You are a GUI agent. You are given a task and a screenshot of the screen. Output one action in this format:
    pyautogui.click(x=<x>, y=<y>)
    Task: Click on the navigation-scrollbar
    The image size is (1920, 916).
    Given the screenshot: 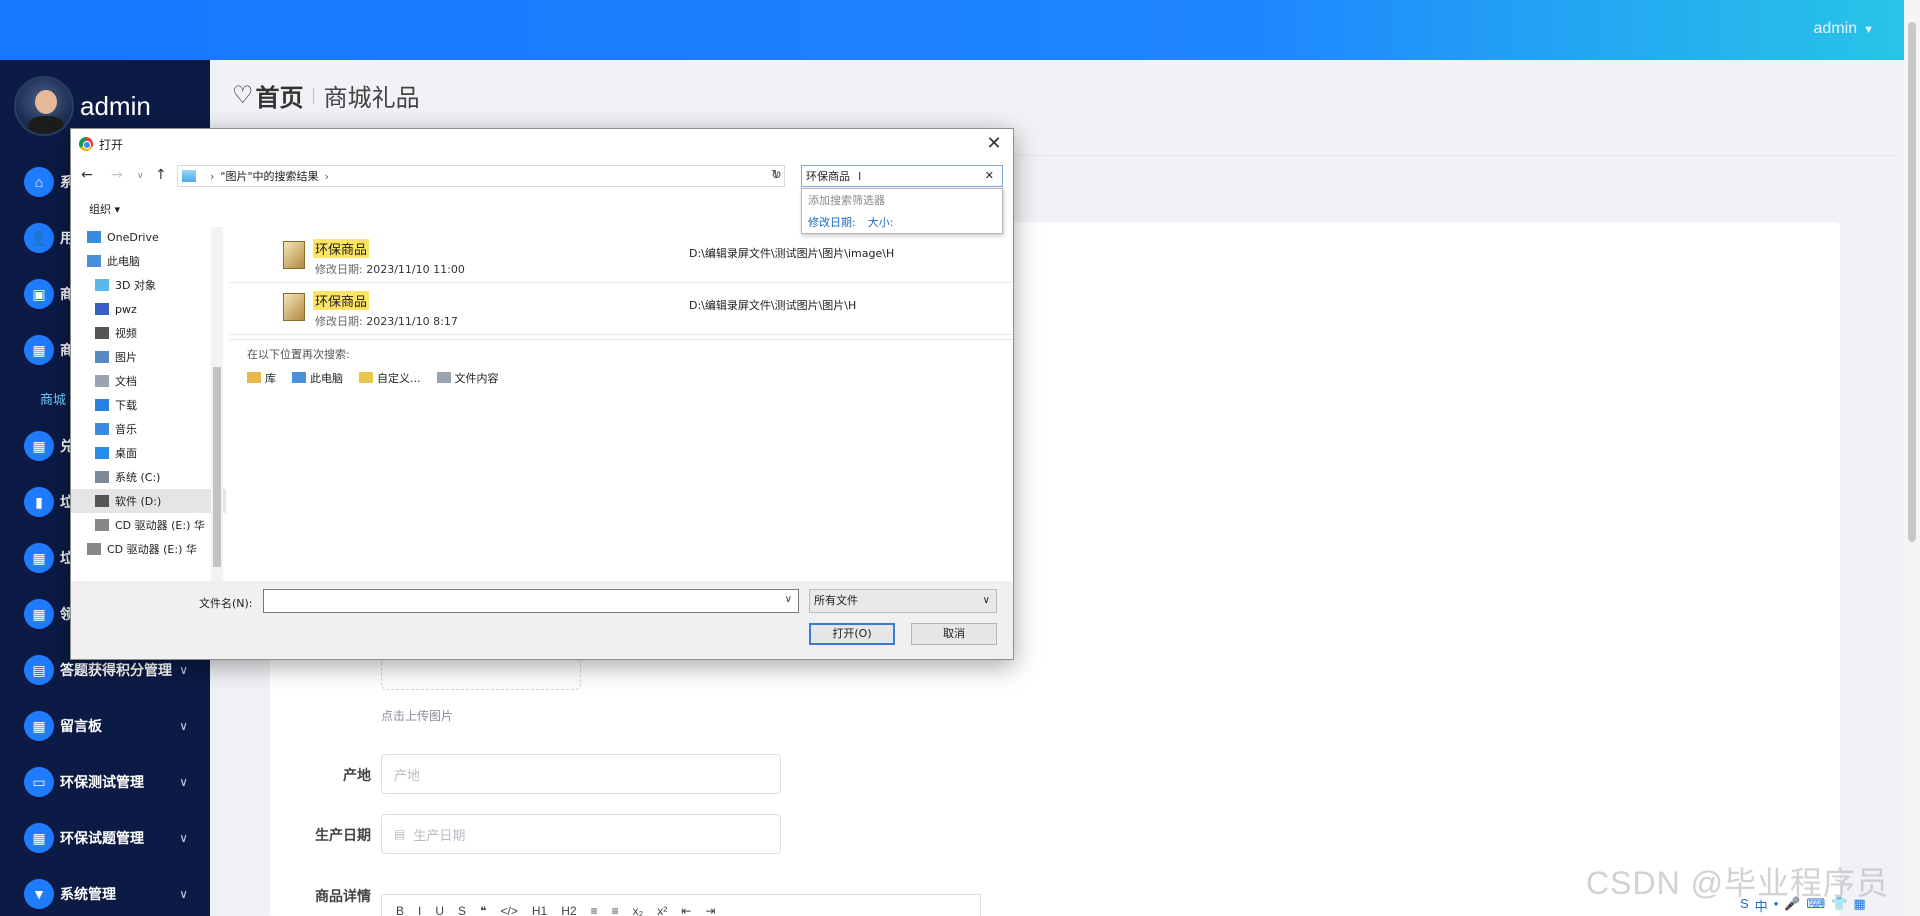 What is the action you would take?
    pyautogui.click(x=217, y=404)
    